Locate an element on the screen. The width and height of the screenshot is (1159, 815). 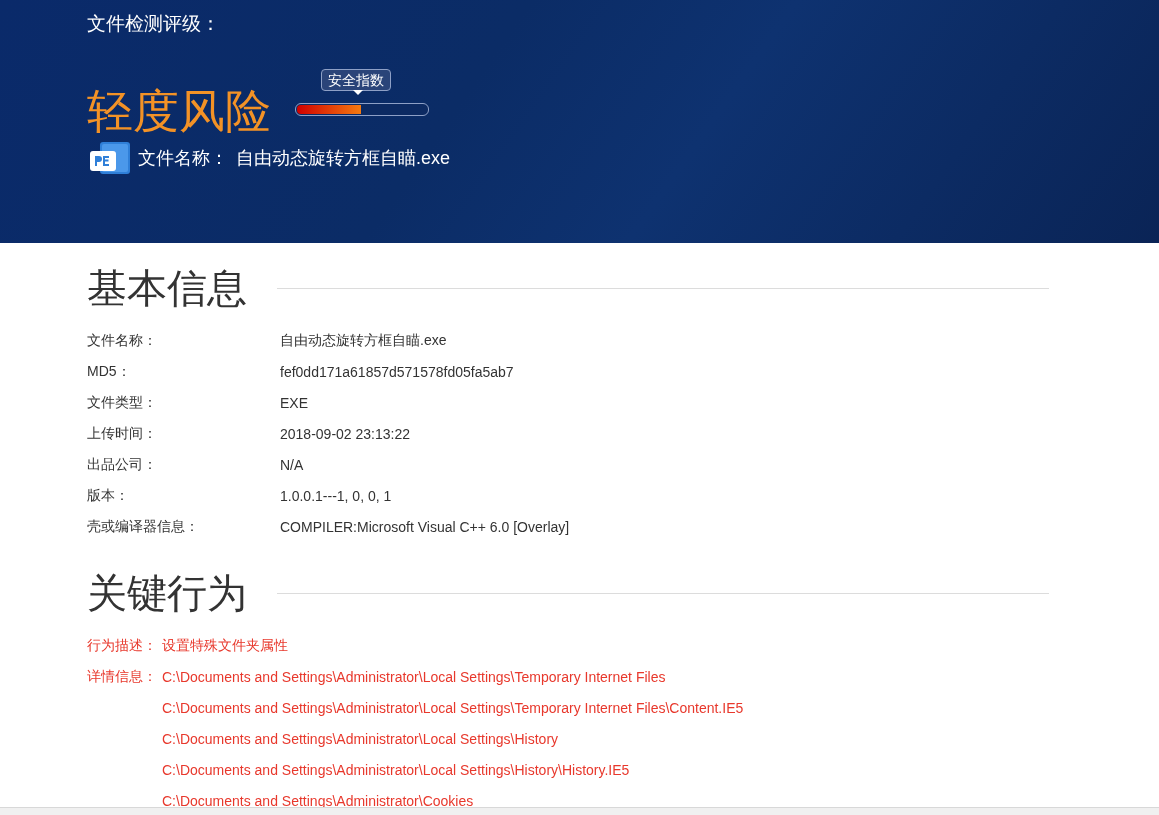
info-label: MD5： is located at coordinates (109, 371).